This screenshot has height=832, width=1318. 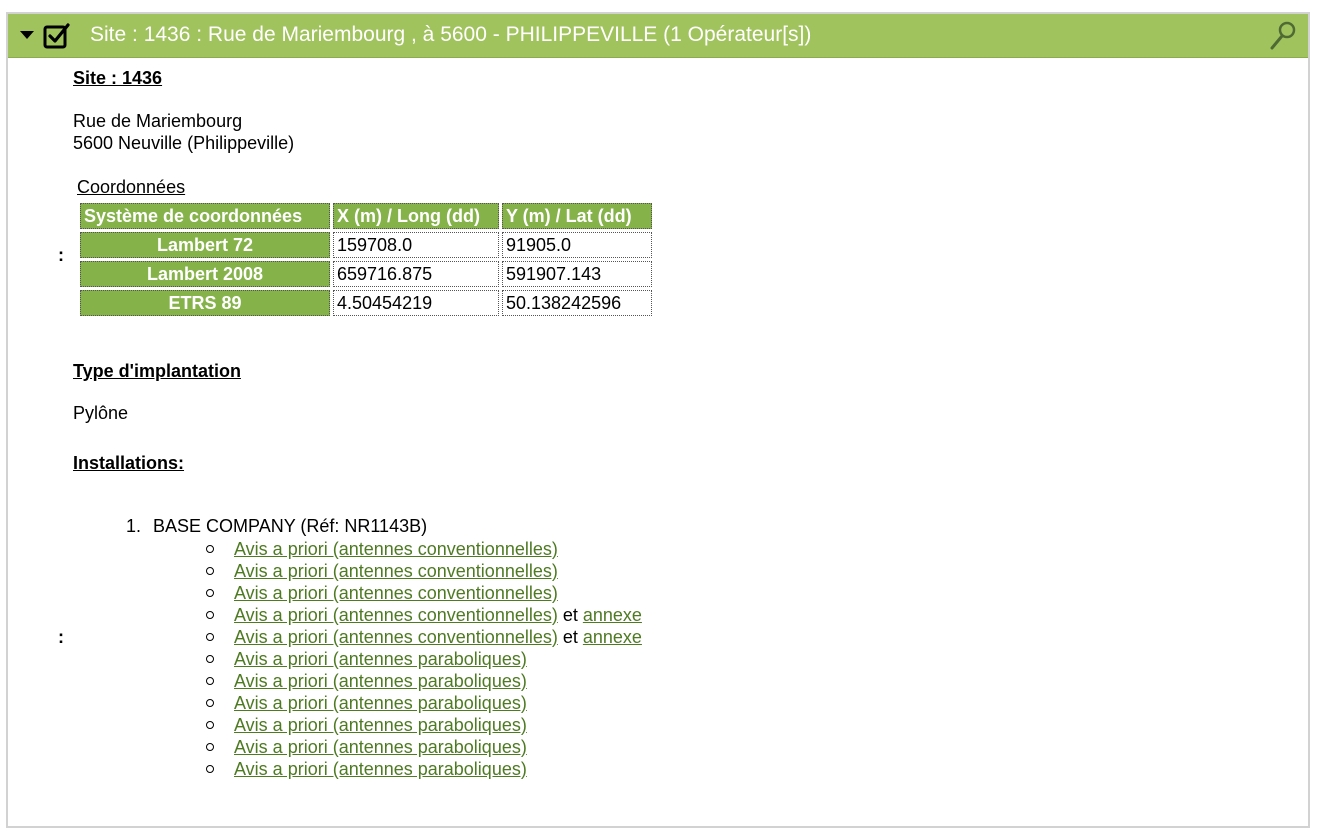 I want to click on cell-x: 159708.0, so click(x=416, y=245).